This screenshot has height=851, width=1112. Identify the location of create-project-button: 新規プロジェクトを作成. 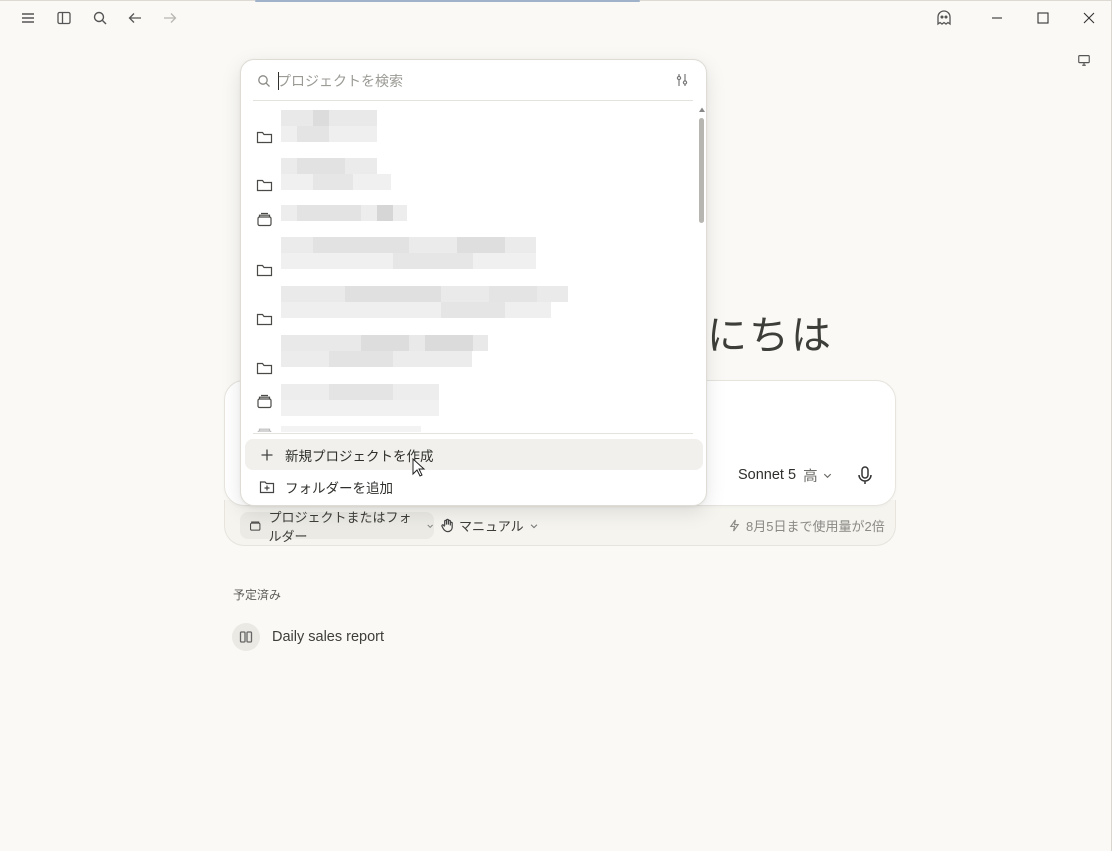
(474, 454).